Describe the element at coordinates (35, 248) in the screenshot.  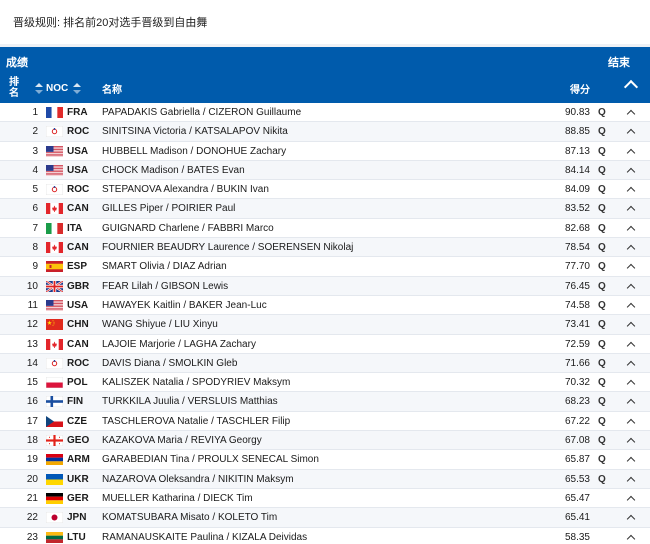
I see `row-rank: 8` at that location.